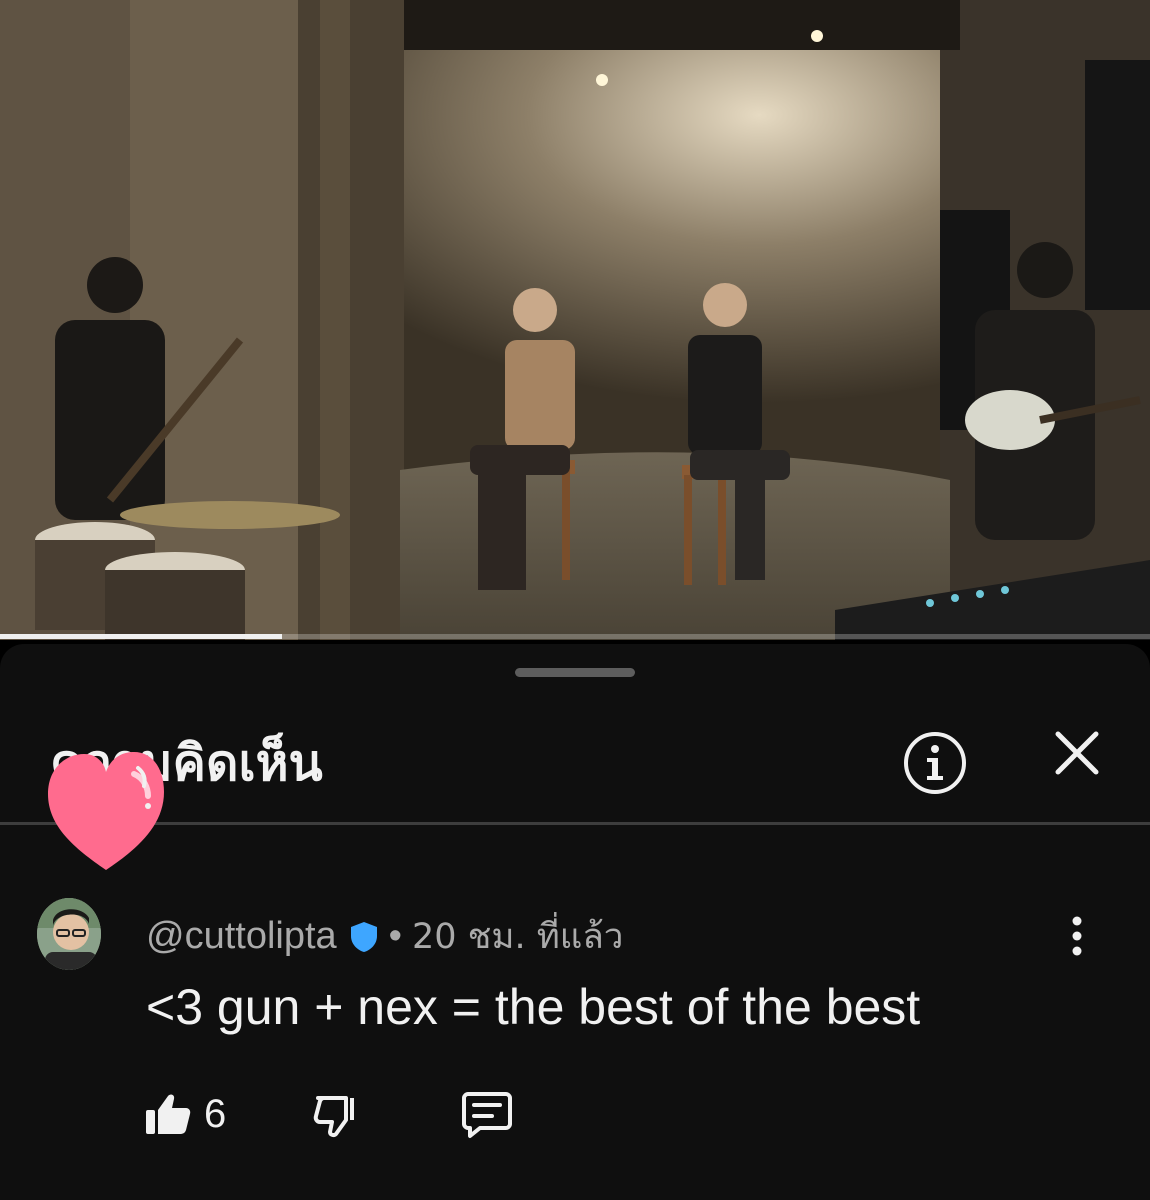 The width and height of the screenshot is (1150, 1200). Describe the element at coordinates (215, 1114) in the screenshot. I see `like-count: 6` at that location.